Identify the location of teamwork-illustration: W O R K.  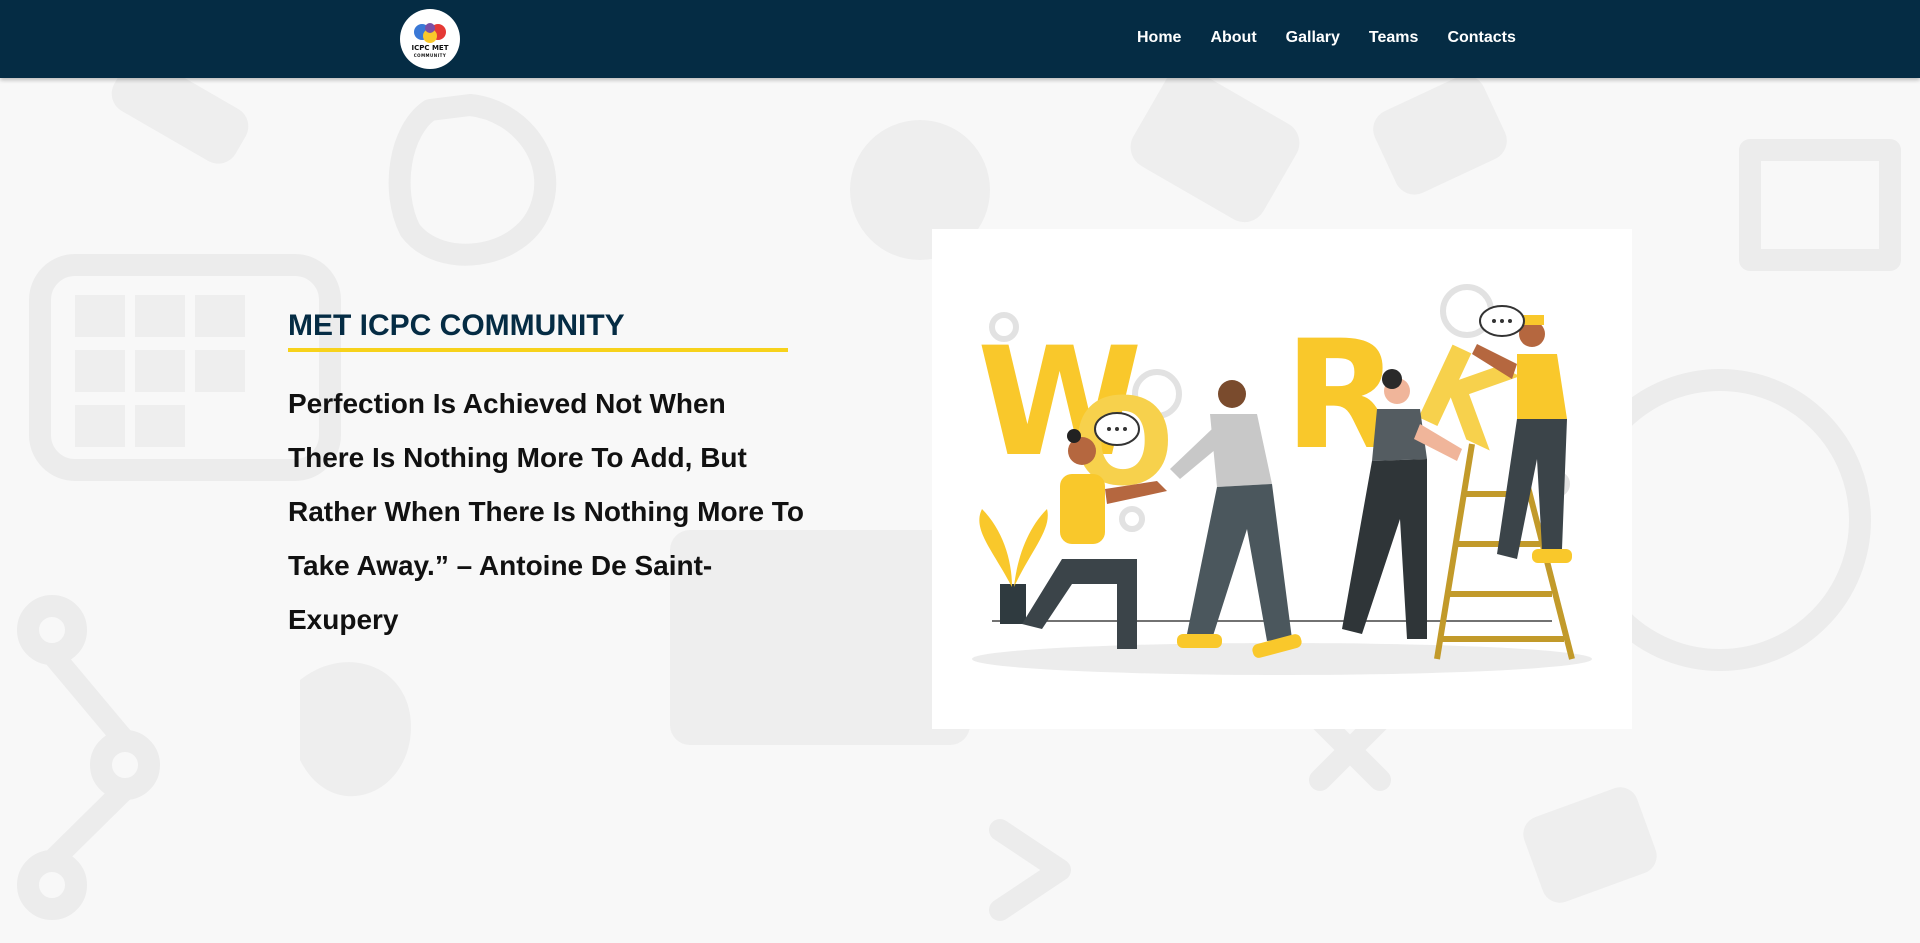
(1282, 479).